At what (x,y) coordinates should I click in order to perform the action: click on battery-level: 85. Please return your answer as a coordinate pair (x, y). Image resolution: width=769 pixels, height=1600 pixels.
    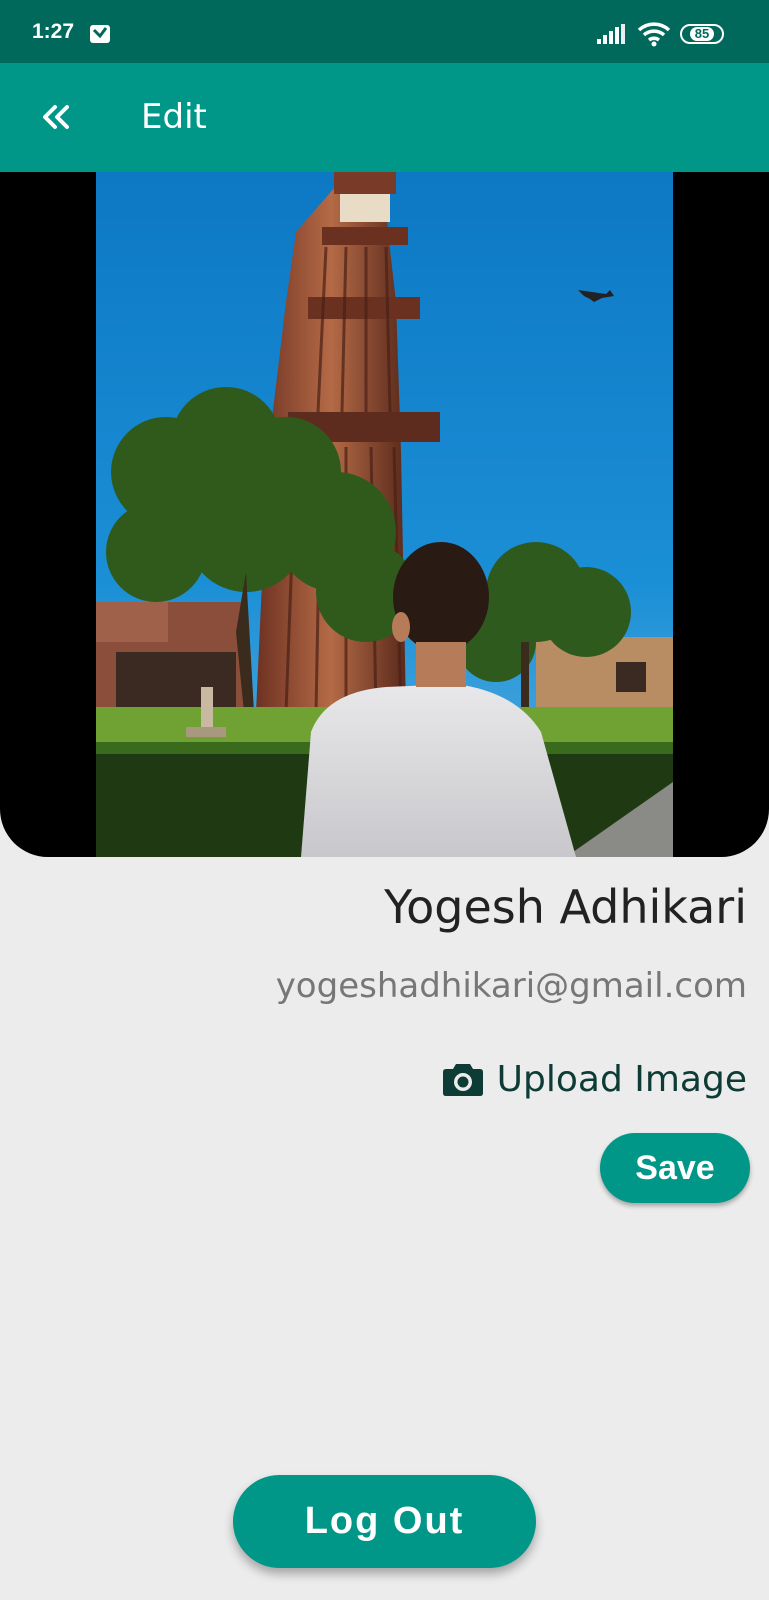
    Looking at the image, I should click on (702, 34).